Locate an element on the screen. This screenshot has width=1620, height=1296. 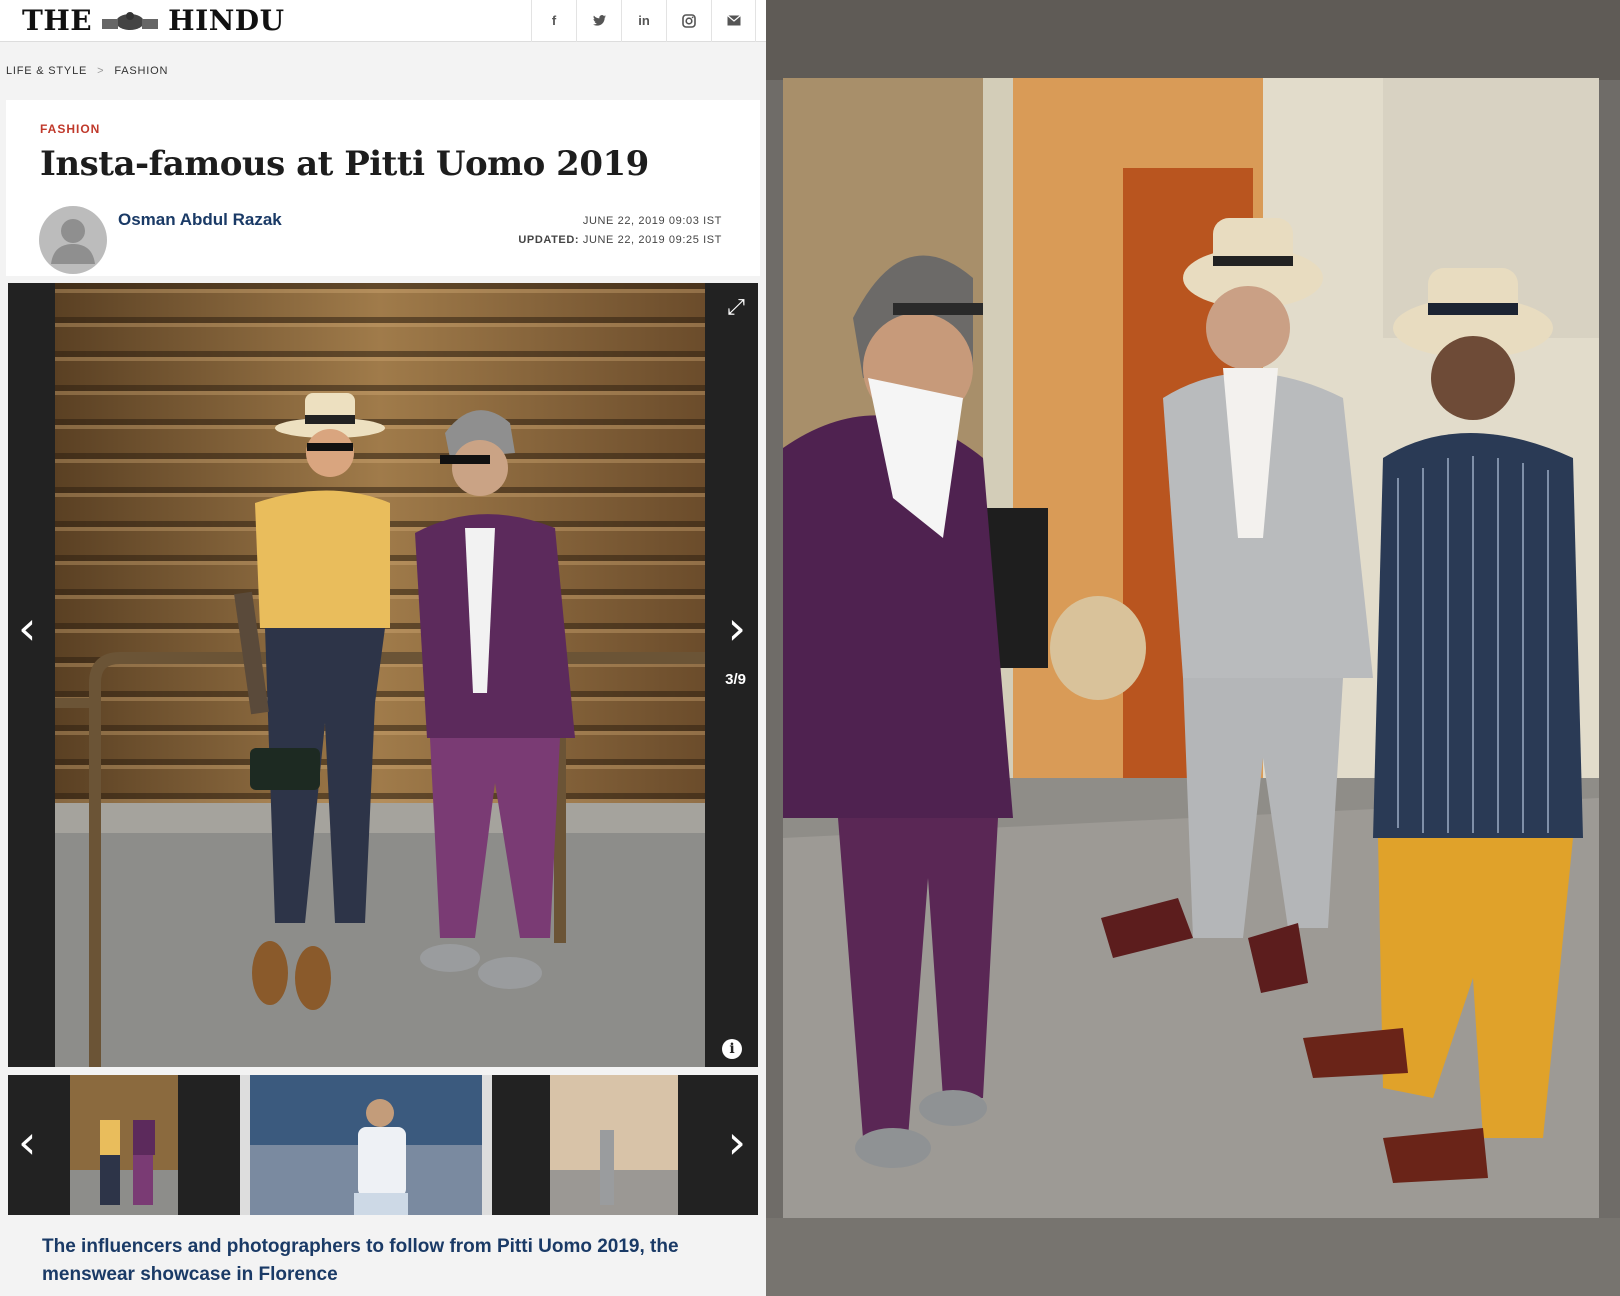
gallery-next-button: › is located at coordinates (737, 628).